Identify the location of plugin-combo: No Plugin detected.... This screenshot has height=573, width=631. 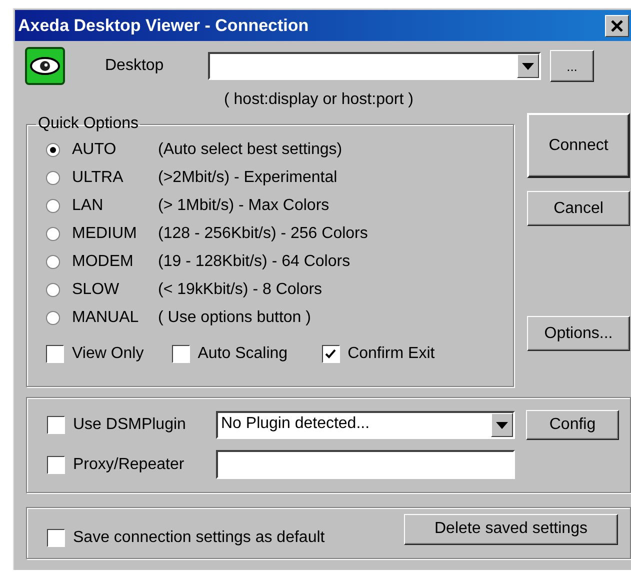
(365, 425).